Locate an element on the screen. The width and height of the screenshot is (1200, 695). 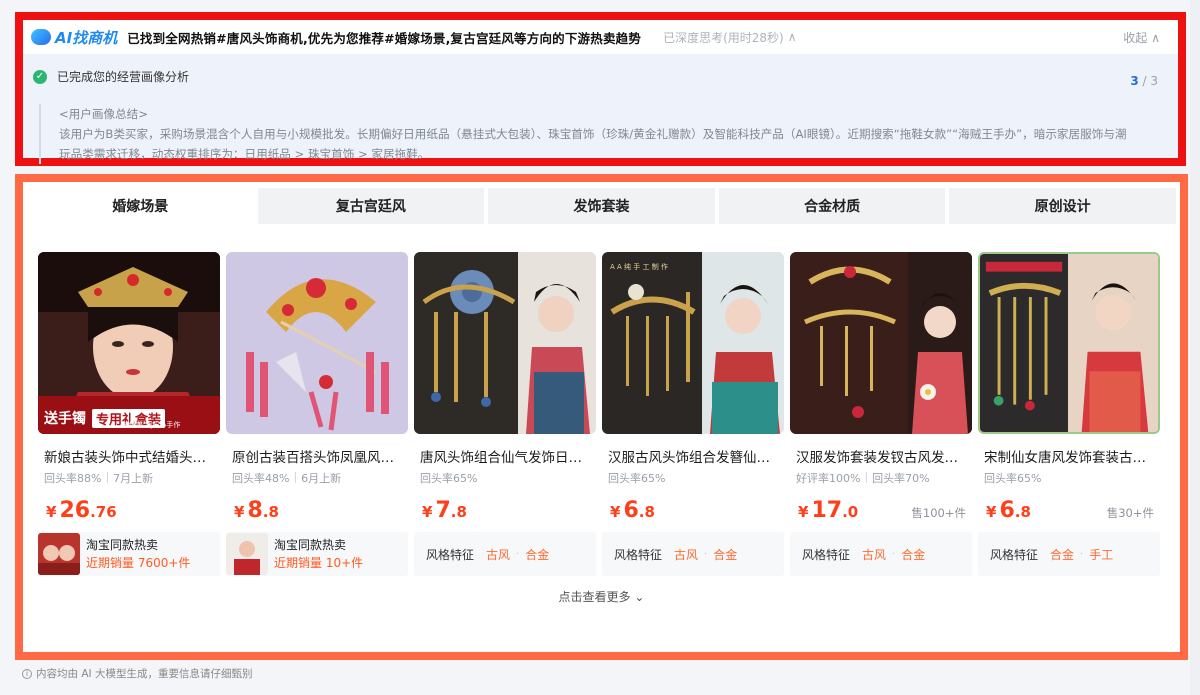
product-meta: 回头率88% | 7月上新 is located at coordinates (129, 478).